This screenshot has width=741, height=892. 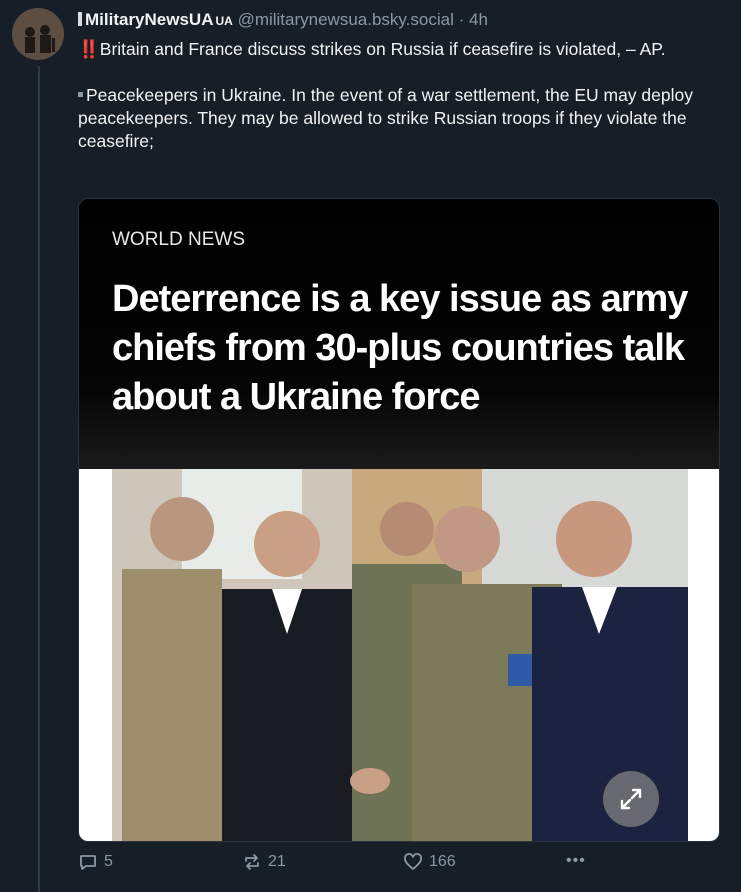 I want to click on repost-icon, so click(x=252, y=862).